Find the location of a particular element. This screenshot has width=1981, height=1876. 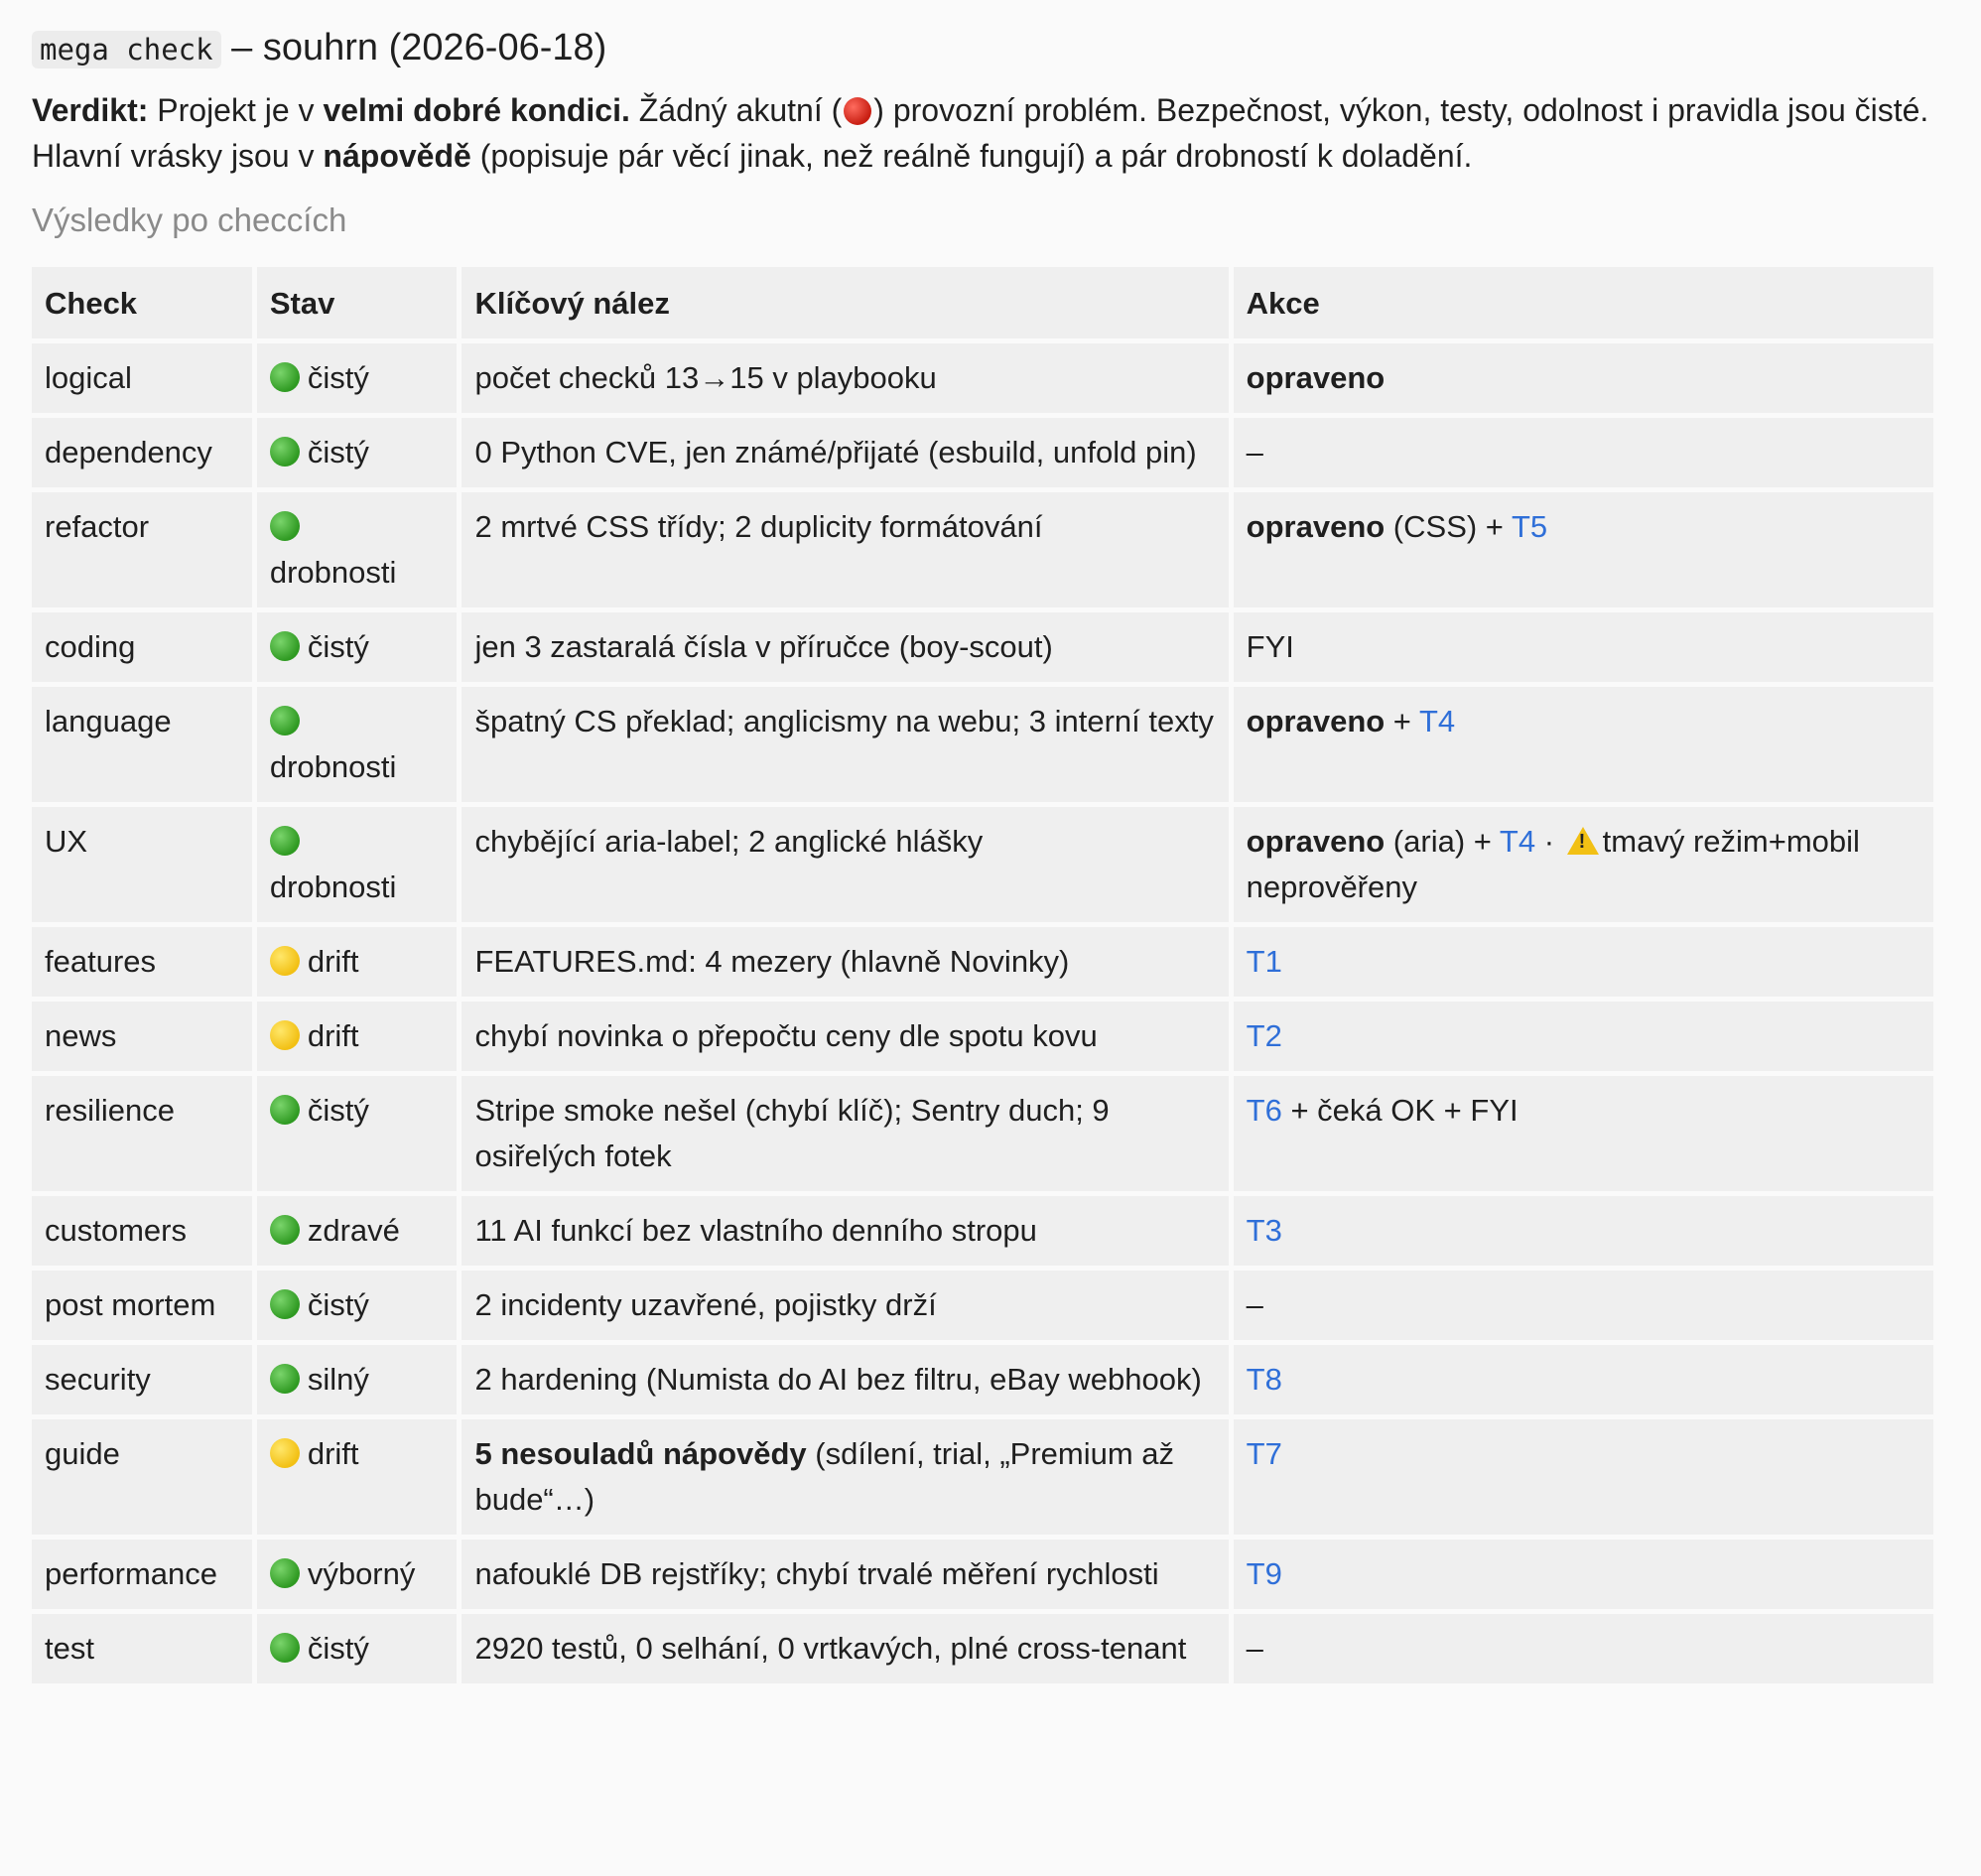

task-link: T2 is located at coordinates (1264, 1035).